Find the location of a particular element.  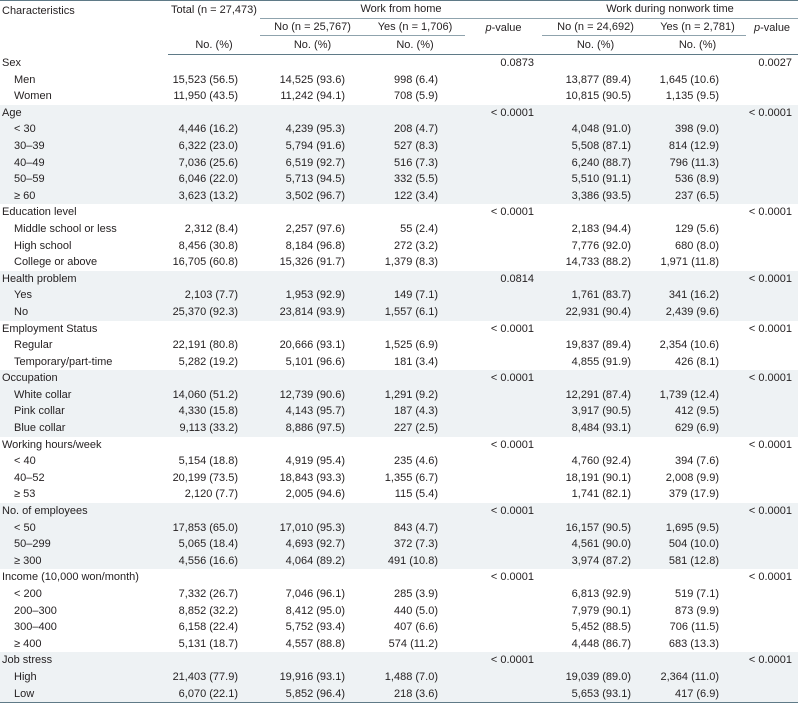

cell-wfh-yes: 998 (6.4) is located at coordinates (415, 79).